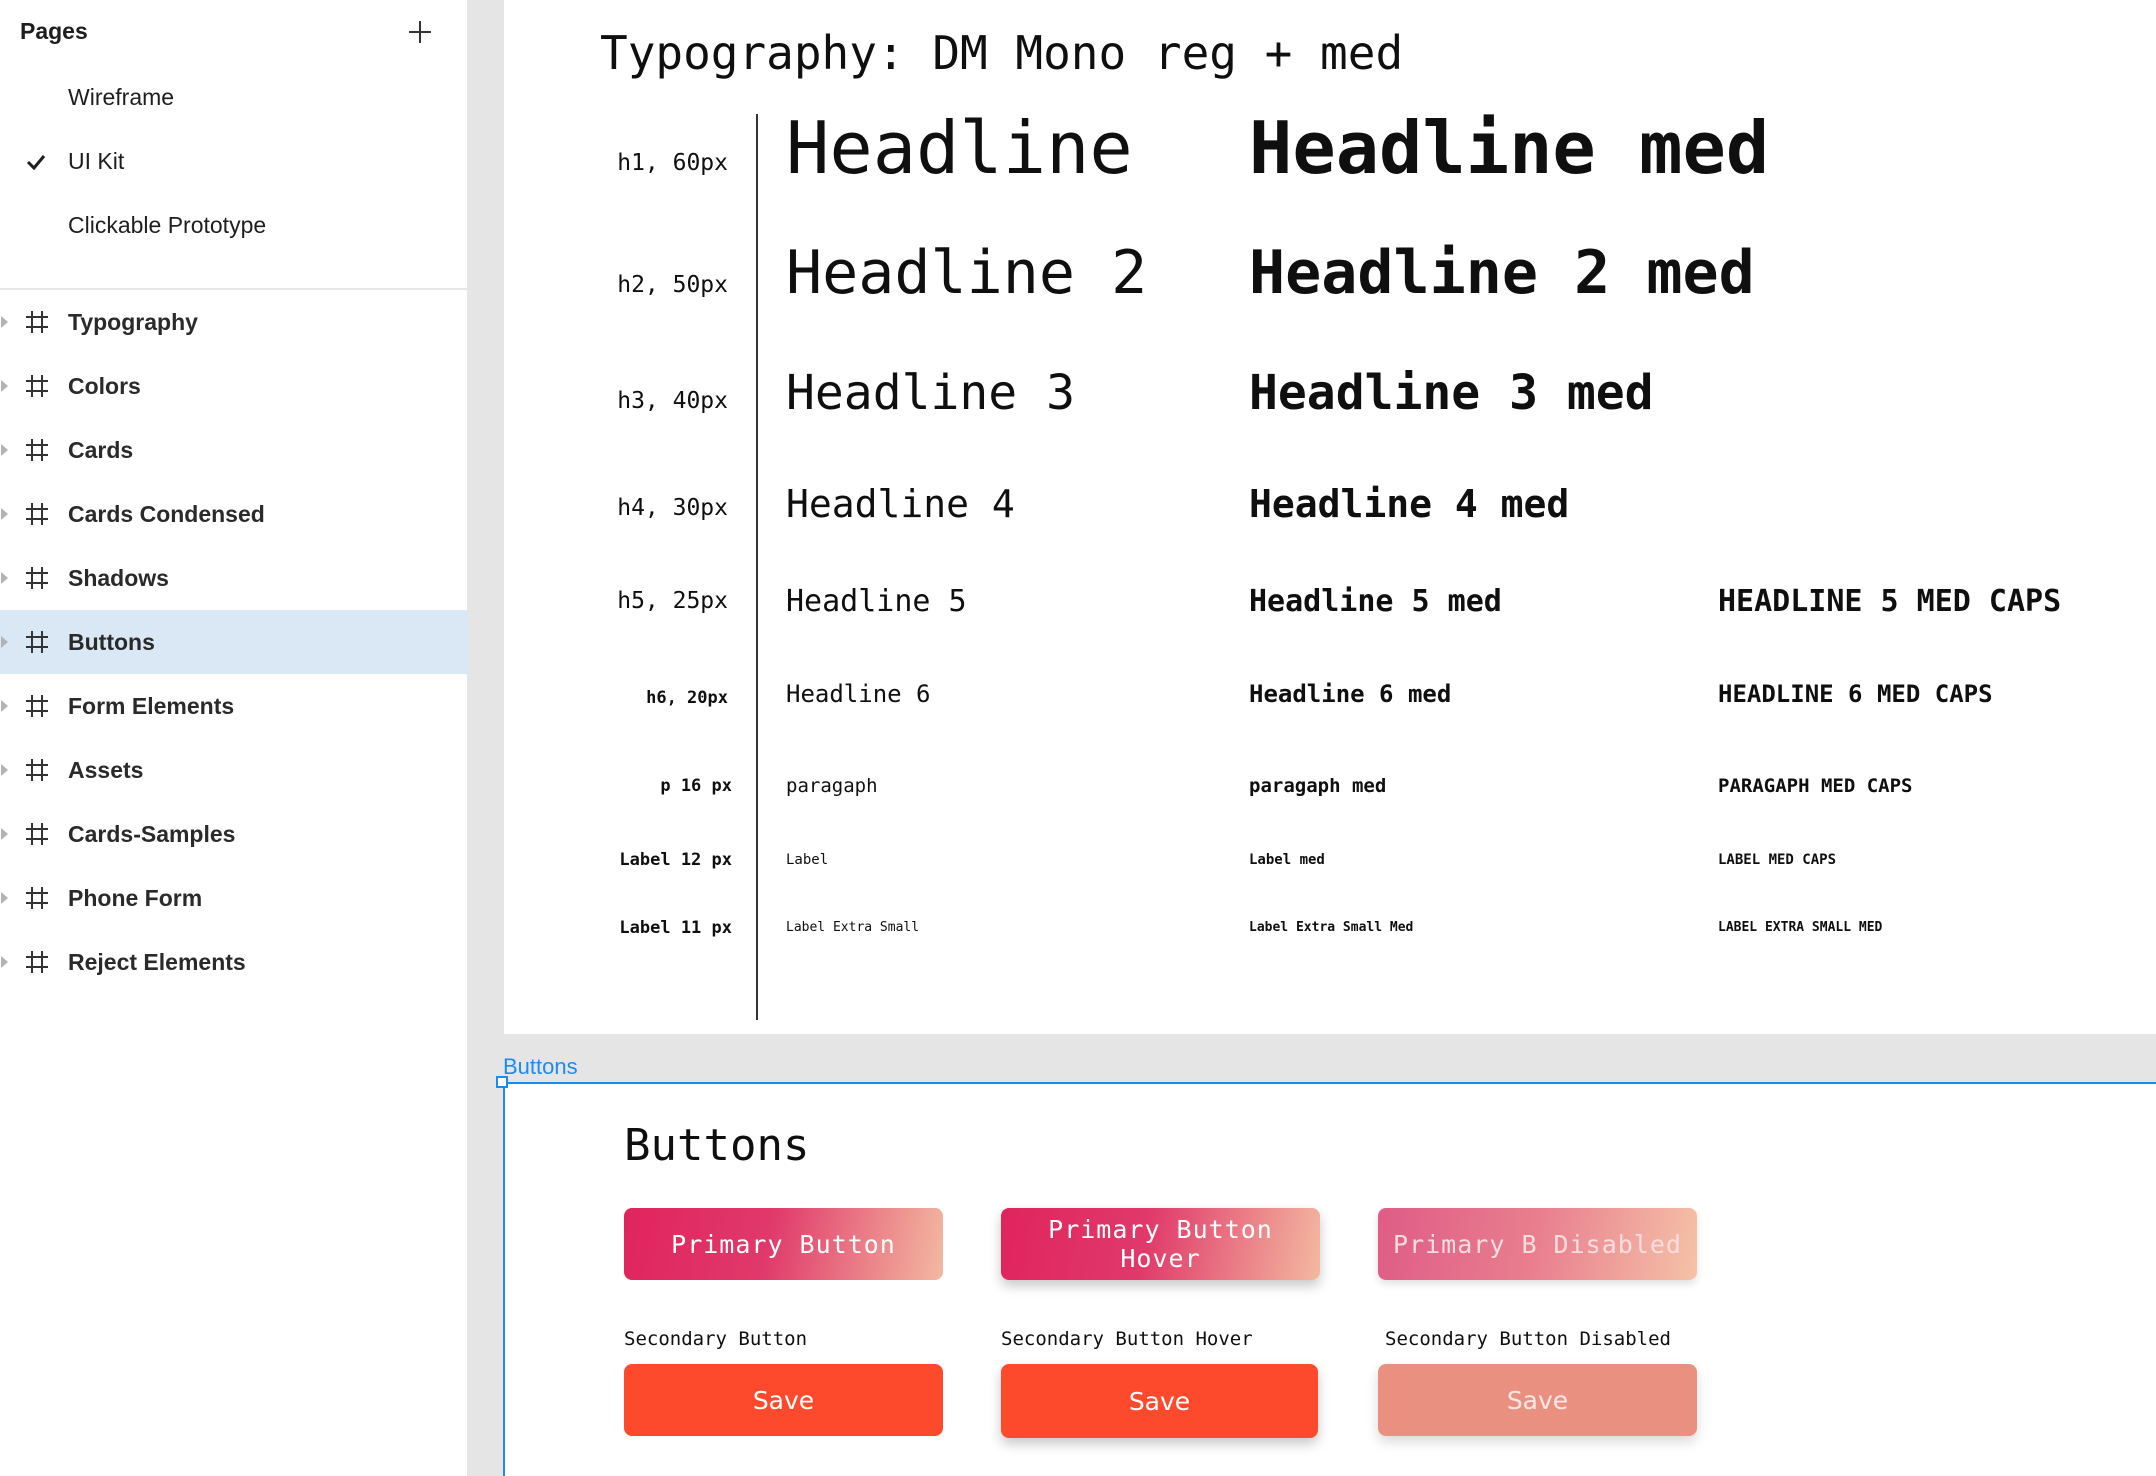  I want to click on type-sample-regular: Headline 6, so click(858, 694).